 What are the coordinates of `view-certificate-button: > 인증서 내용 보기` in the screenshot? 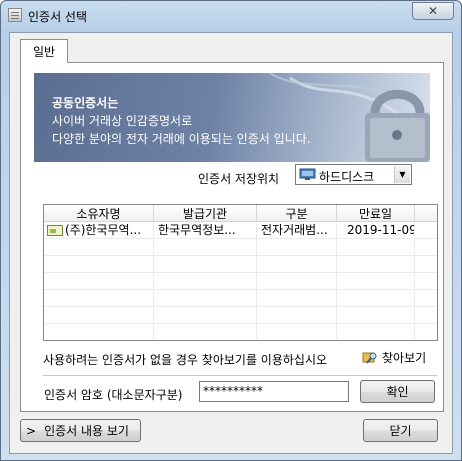 It's located at (80, 430).